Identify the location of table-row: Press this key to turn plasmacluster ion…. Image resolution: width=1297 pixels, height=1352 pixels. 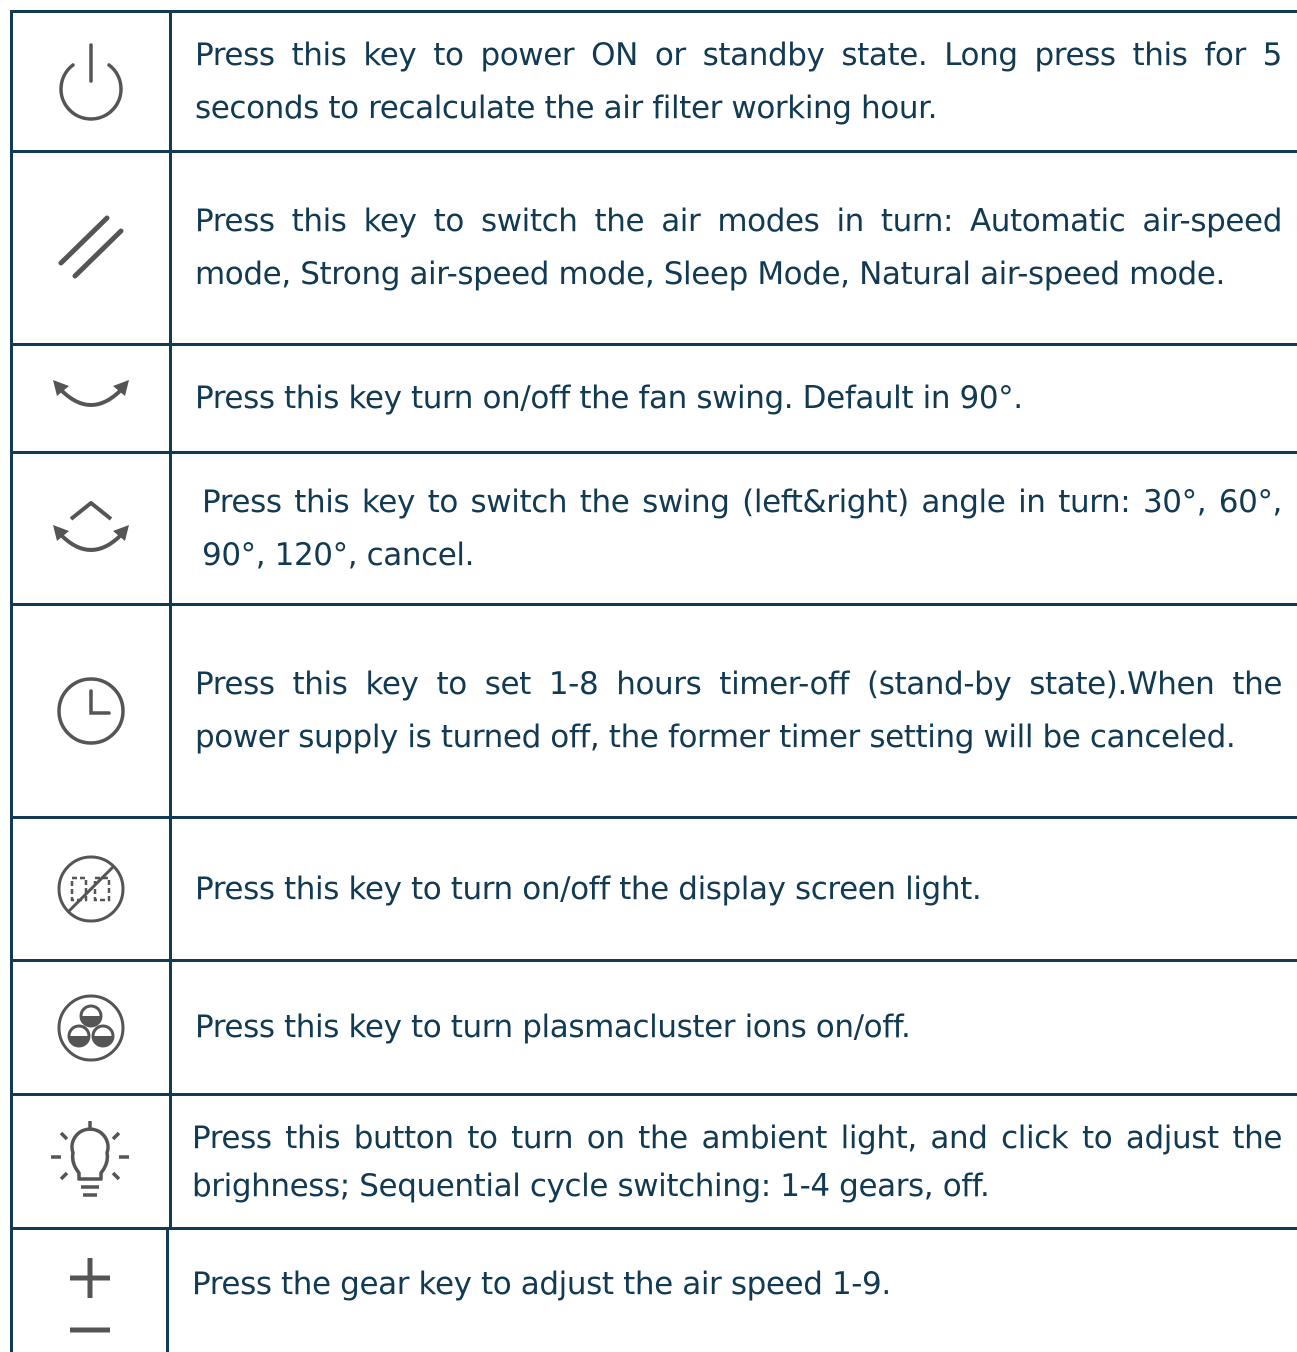
(655, 1029).